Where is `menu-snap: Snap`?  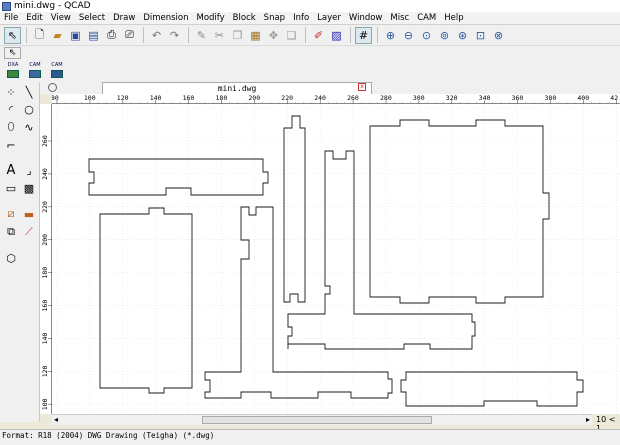 menu-snap: Snap is located at coordinates (274, 18).